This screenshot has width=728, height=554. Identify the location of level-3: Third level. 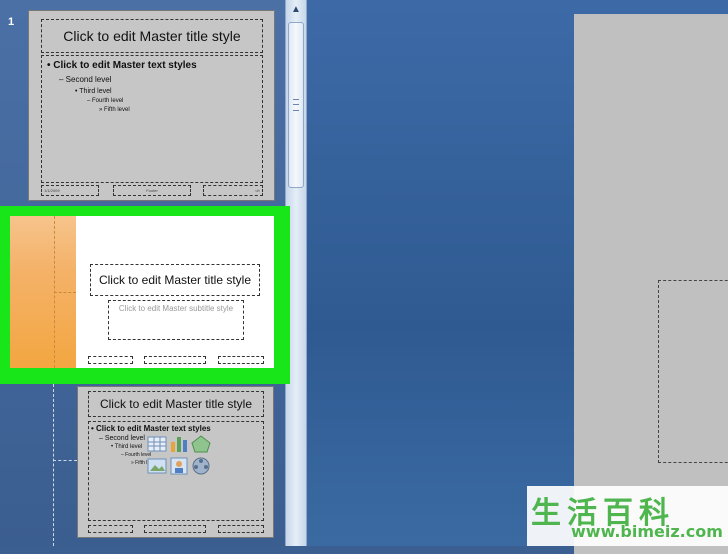
(95, 91).